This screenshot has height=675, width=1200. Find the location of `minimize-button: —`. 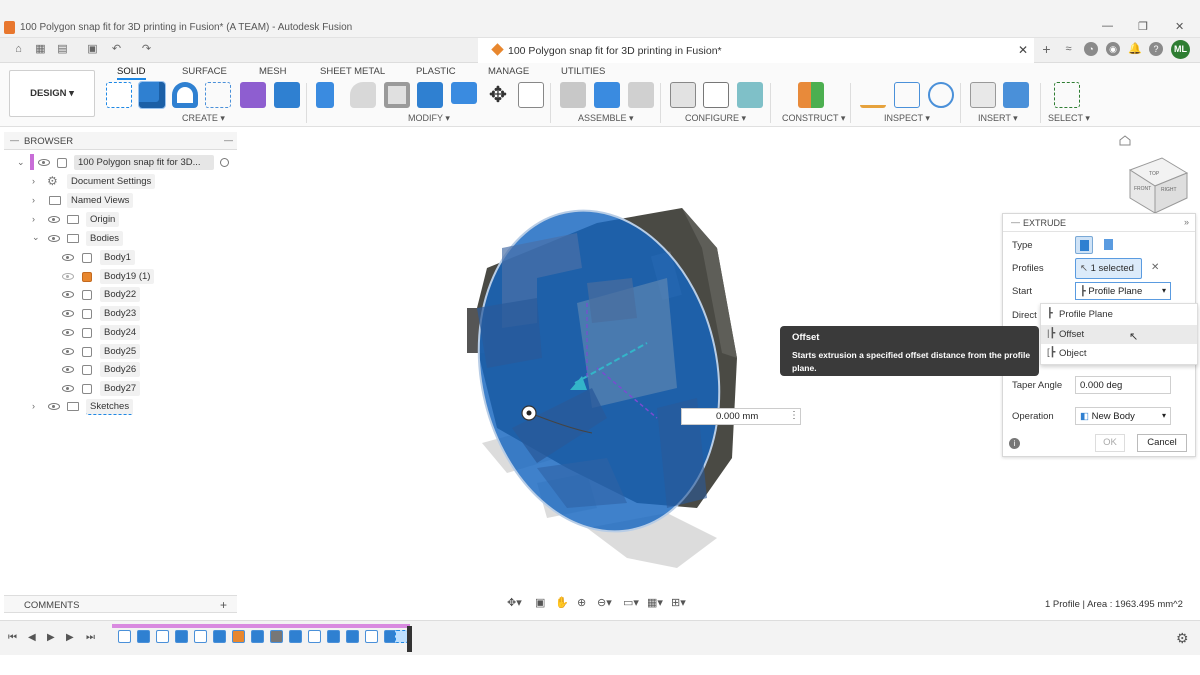

minimize-button: — is located at coordinates (1107, 26).